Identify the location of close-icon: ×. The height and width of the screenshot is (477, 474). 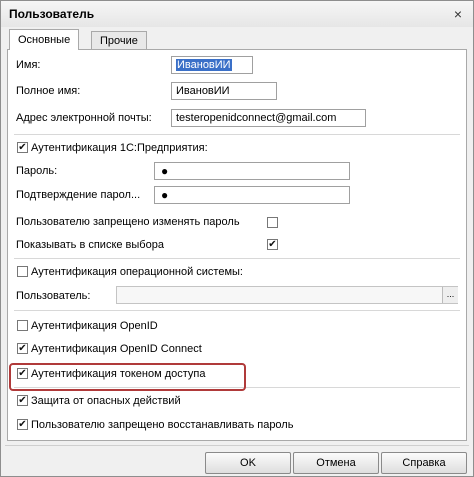
(458, 14).